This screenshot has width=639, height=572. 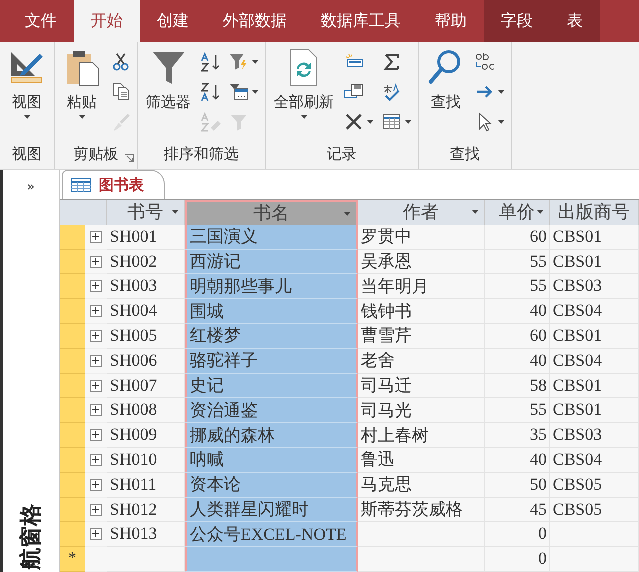 What do you see at coordinates (575, 21) in the screenshot?
I see `ribbon-tab: 表` at bounding box center [575, 21].